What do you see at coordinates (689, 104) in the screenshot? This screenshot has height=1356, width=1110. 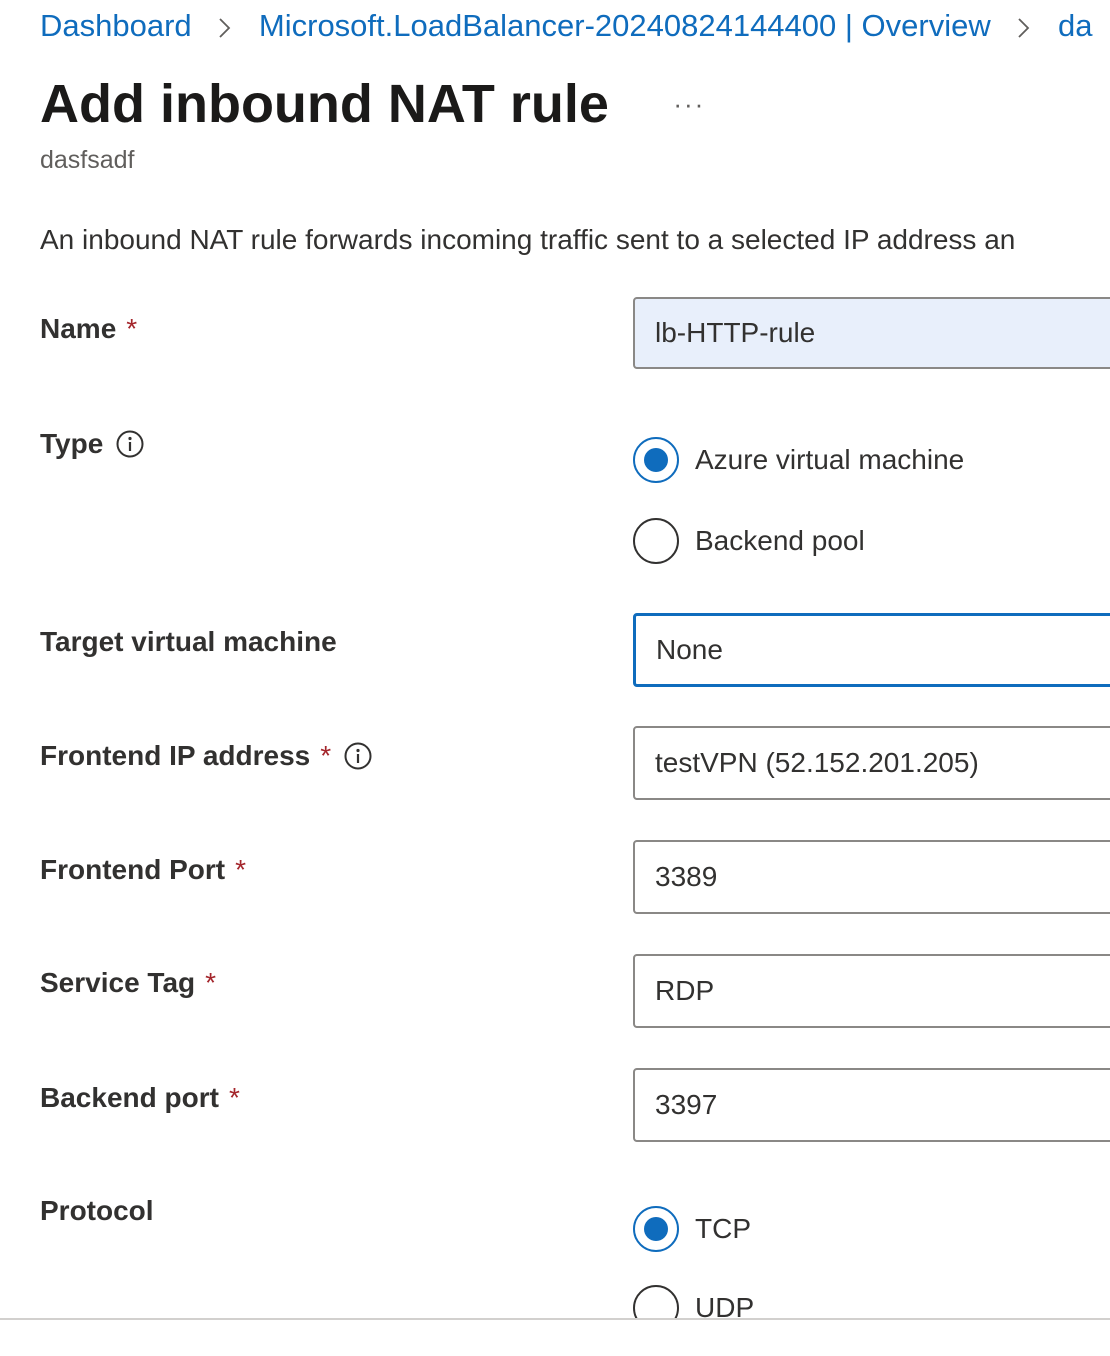 I see `more-options-button: ···` at bounding box center [689, 104].